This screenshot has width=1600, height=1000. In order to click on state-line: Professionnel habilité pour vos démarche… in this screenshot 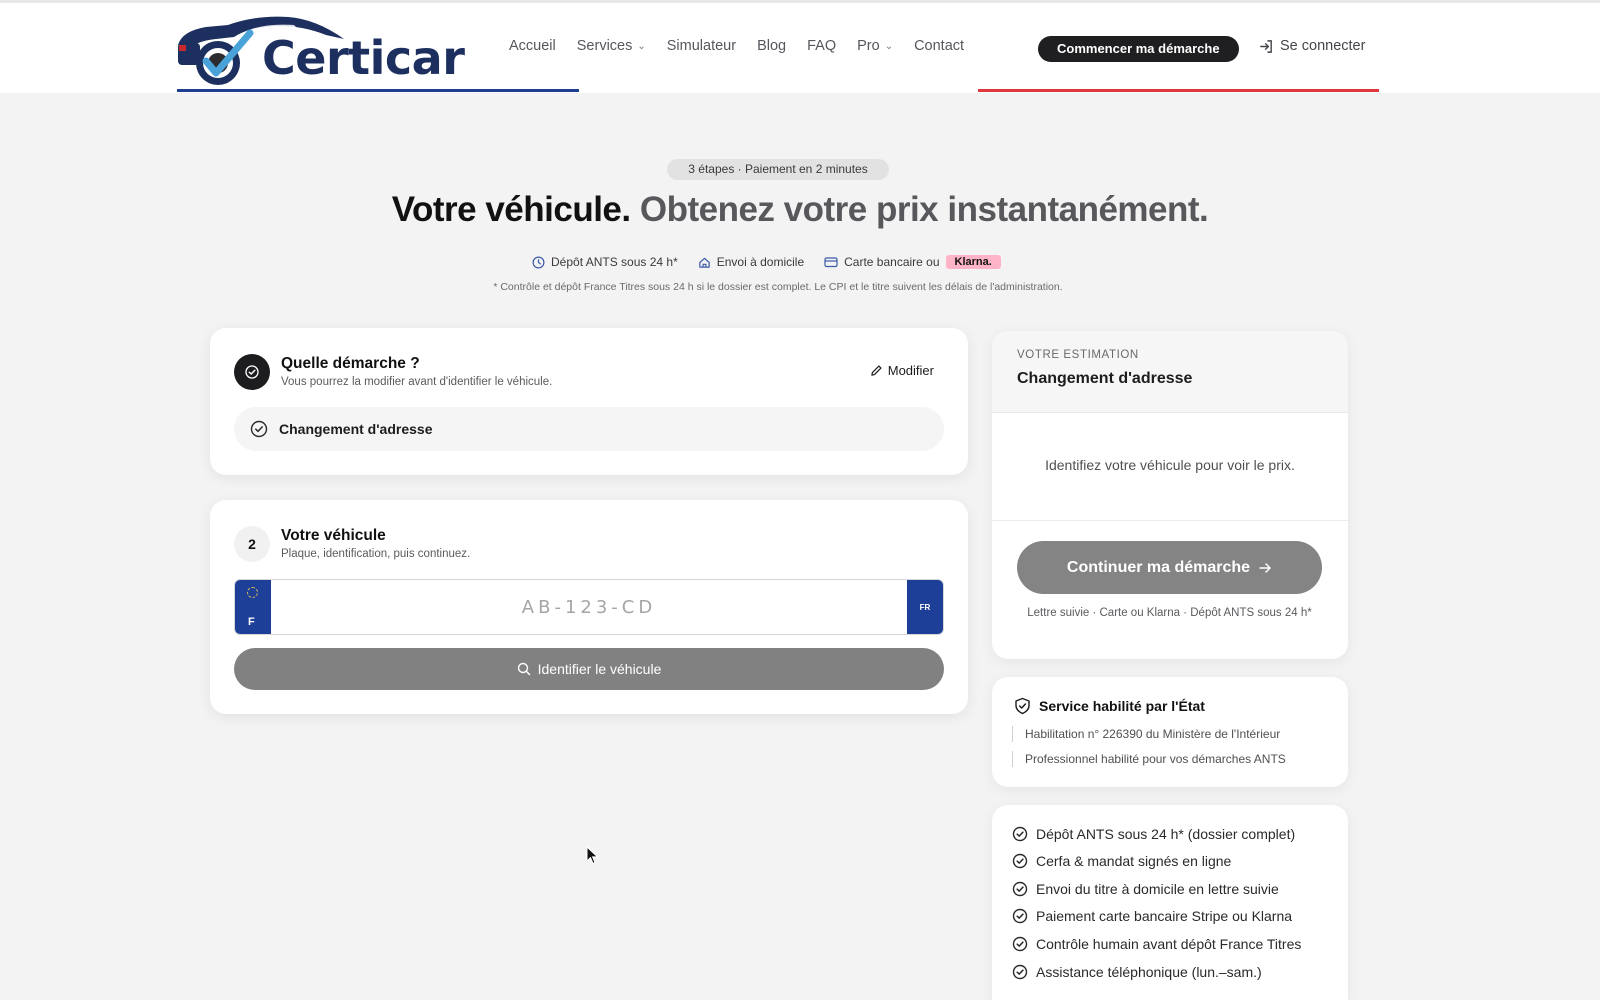, I will do `click(1149, 759)`.